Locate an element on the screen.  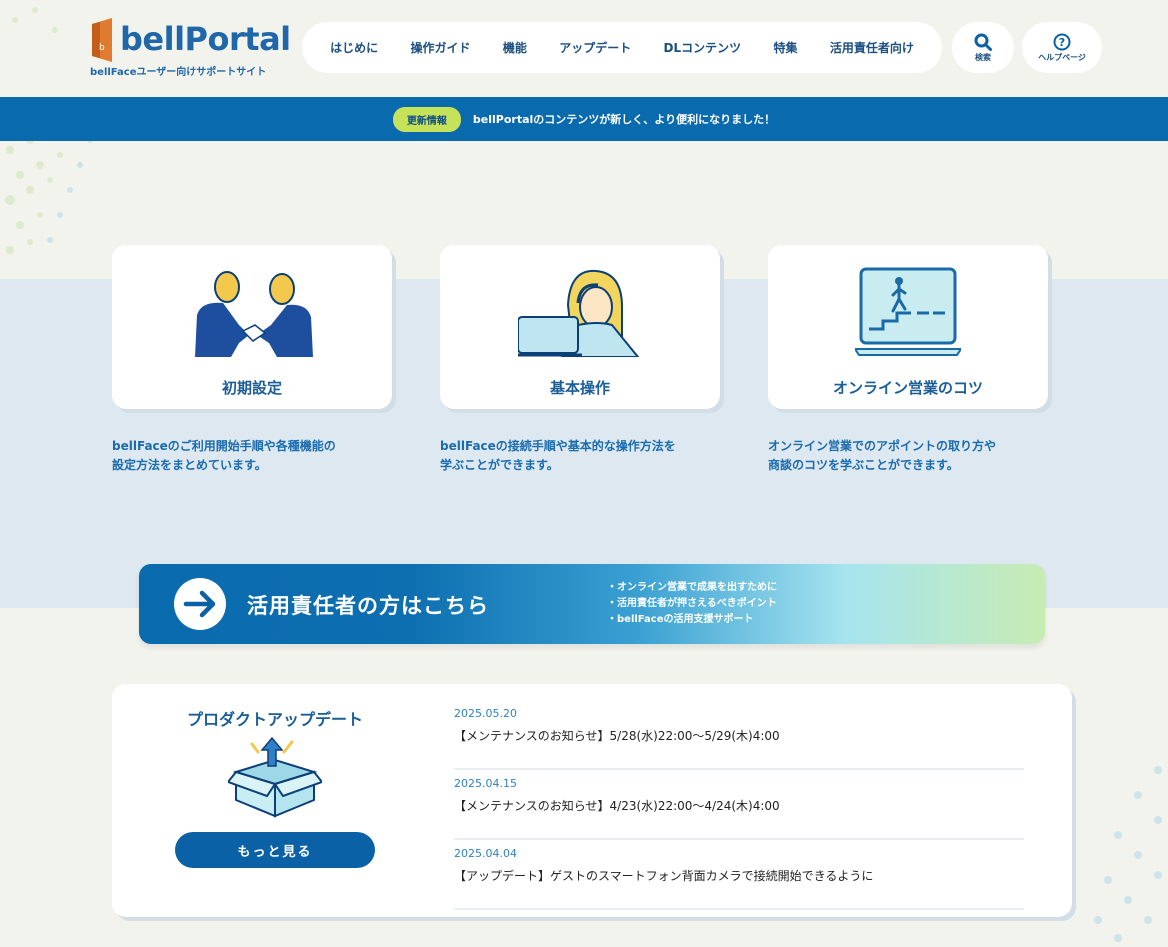
card-desc-line: bellFaceの接続手順や基本的な操作方法を is located at coordinates (558, 446).